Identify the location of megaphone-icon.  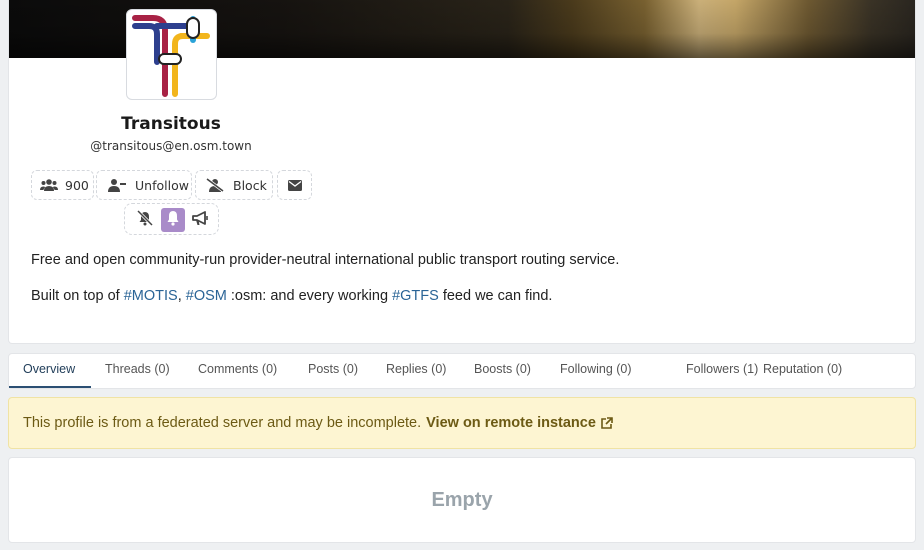
(200, 220).